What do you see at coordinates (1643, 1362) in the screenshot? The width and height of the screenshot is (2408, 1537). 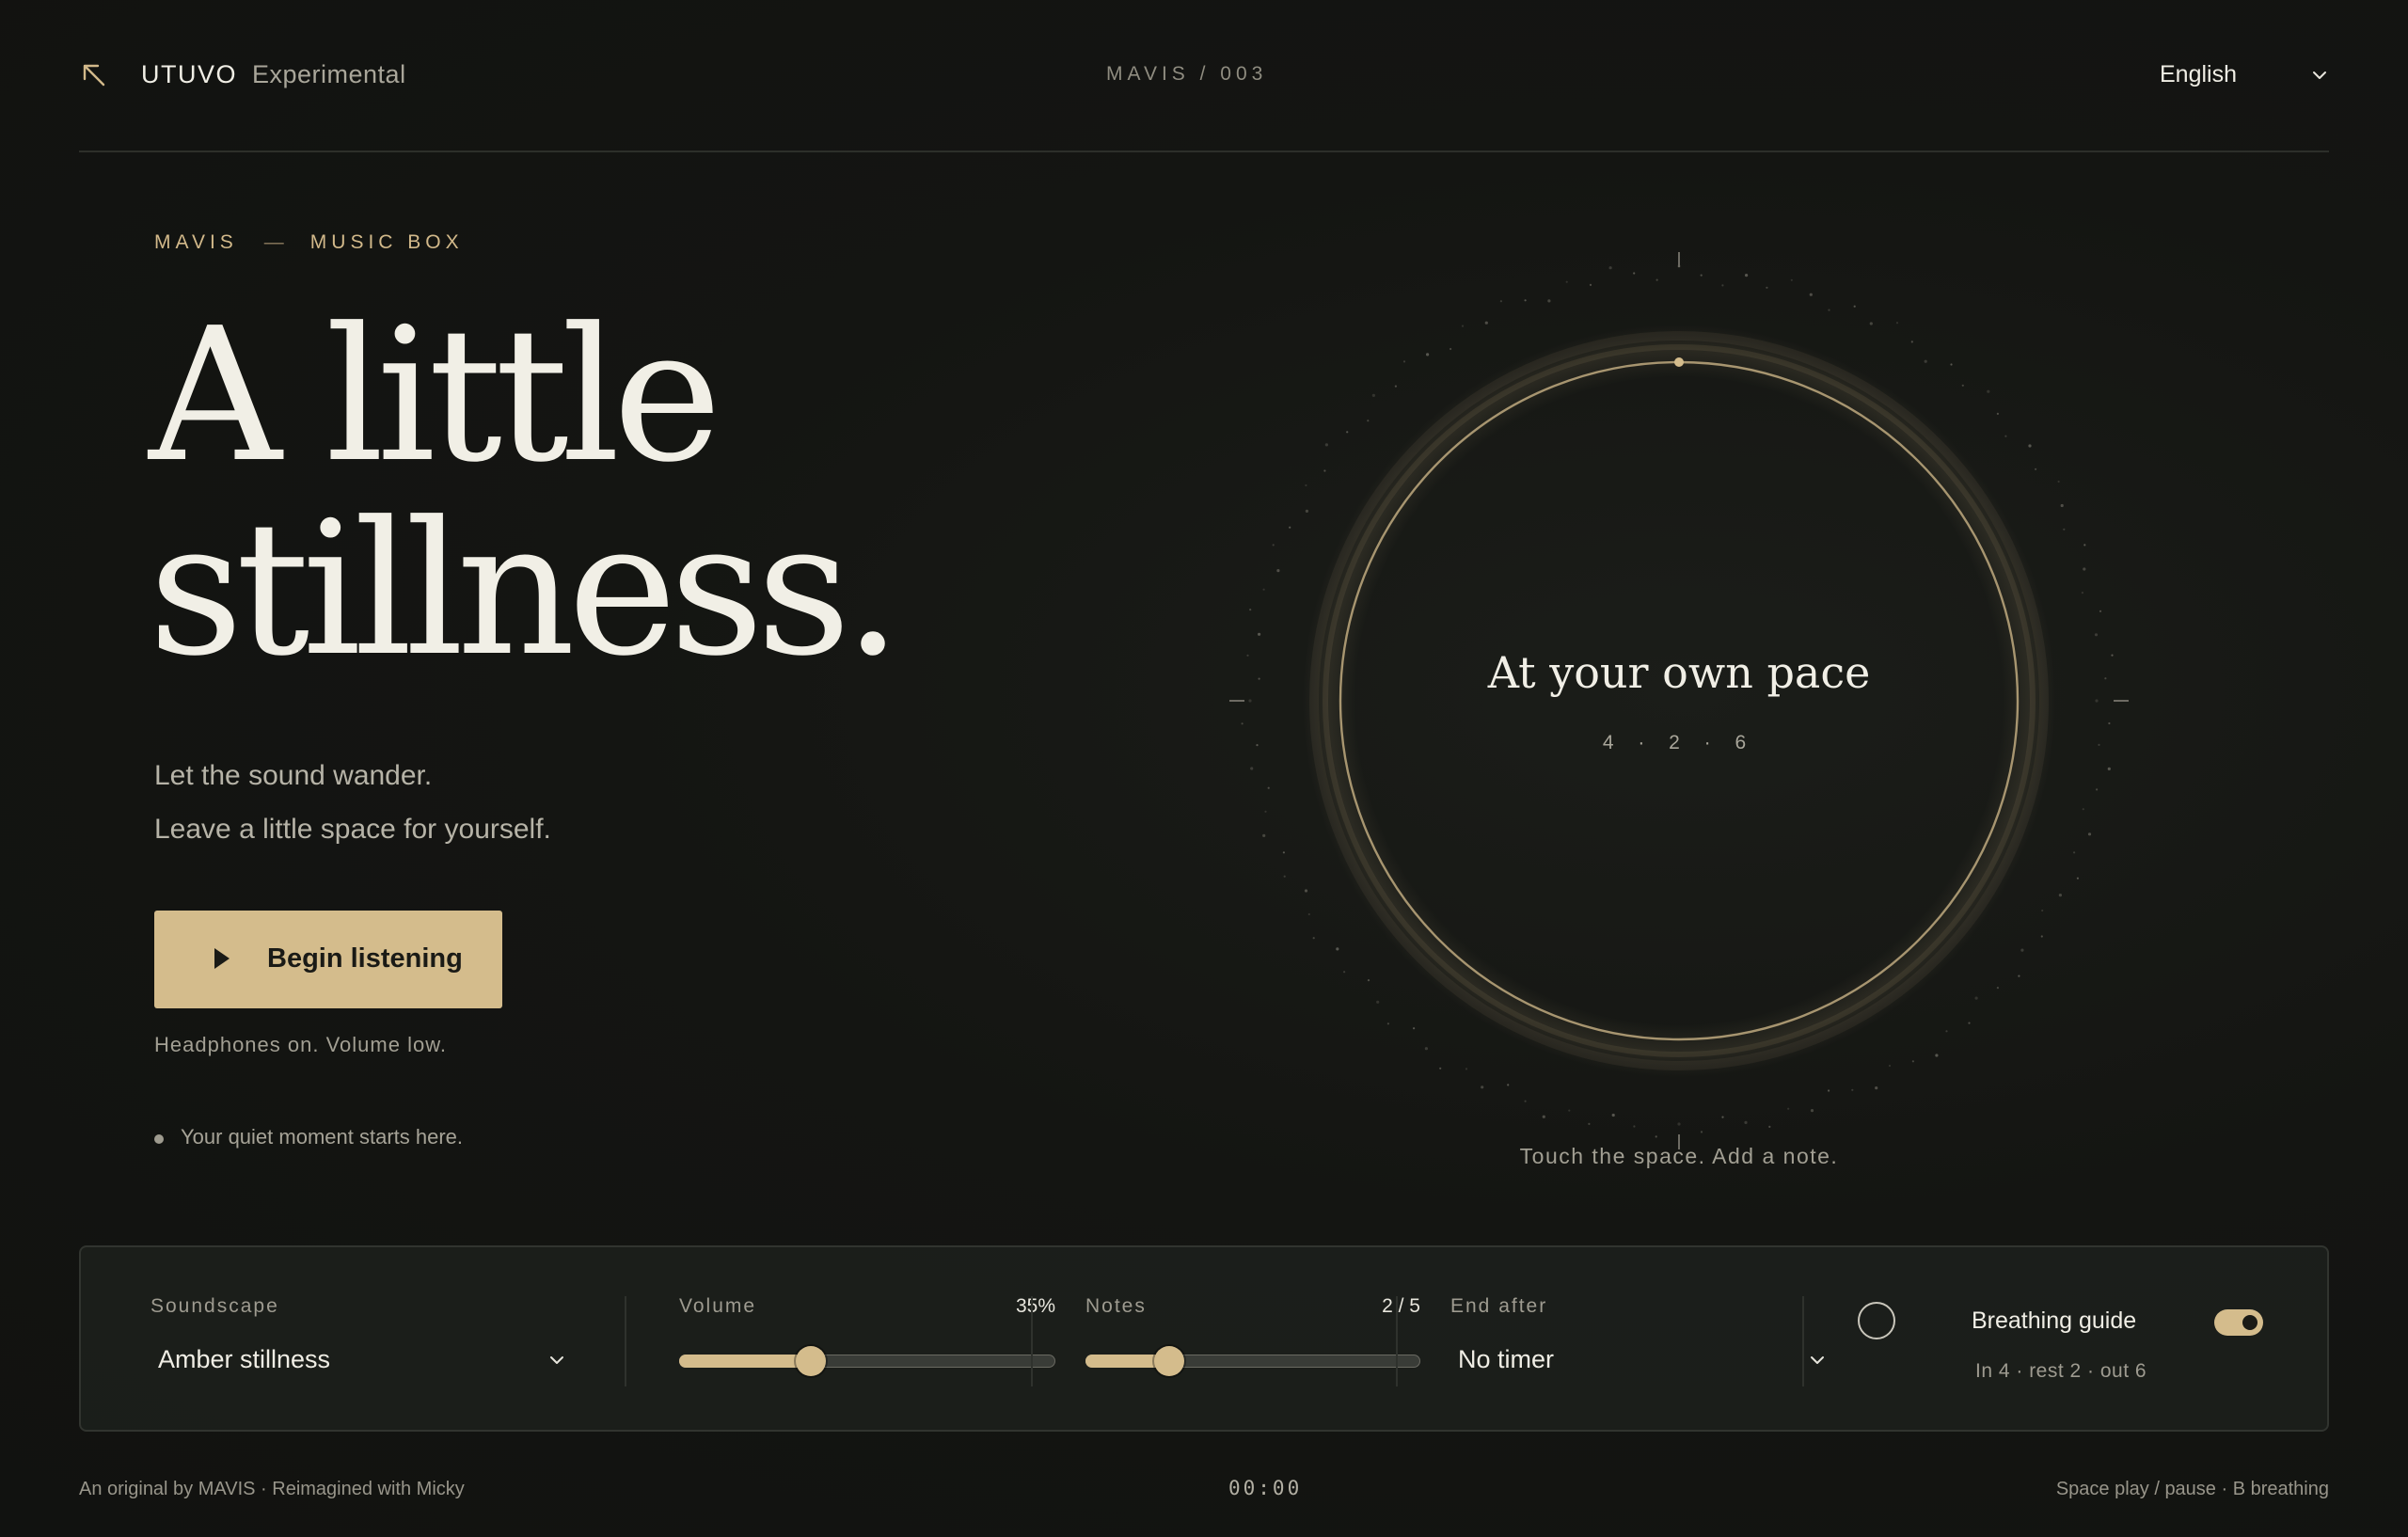 I see `end-after-select: No timer` at bounding box center [1643, 1362].